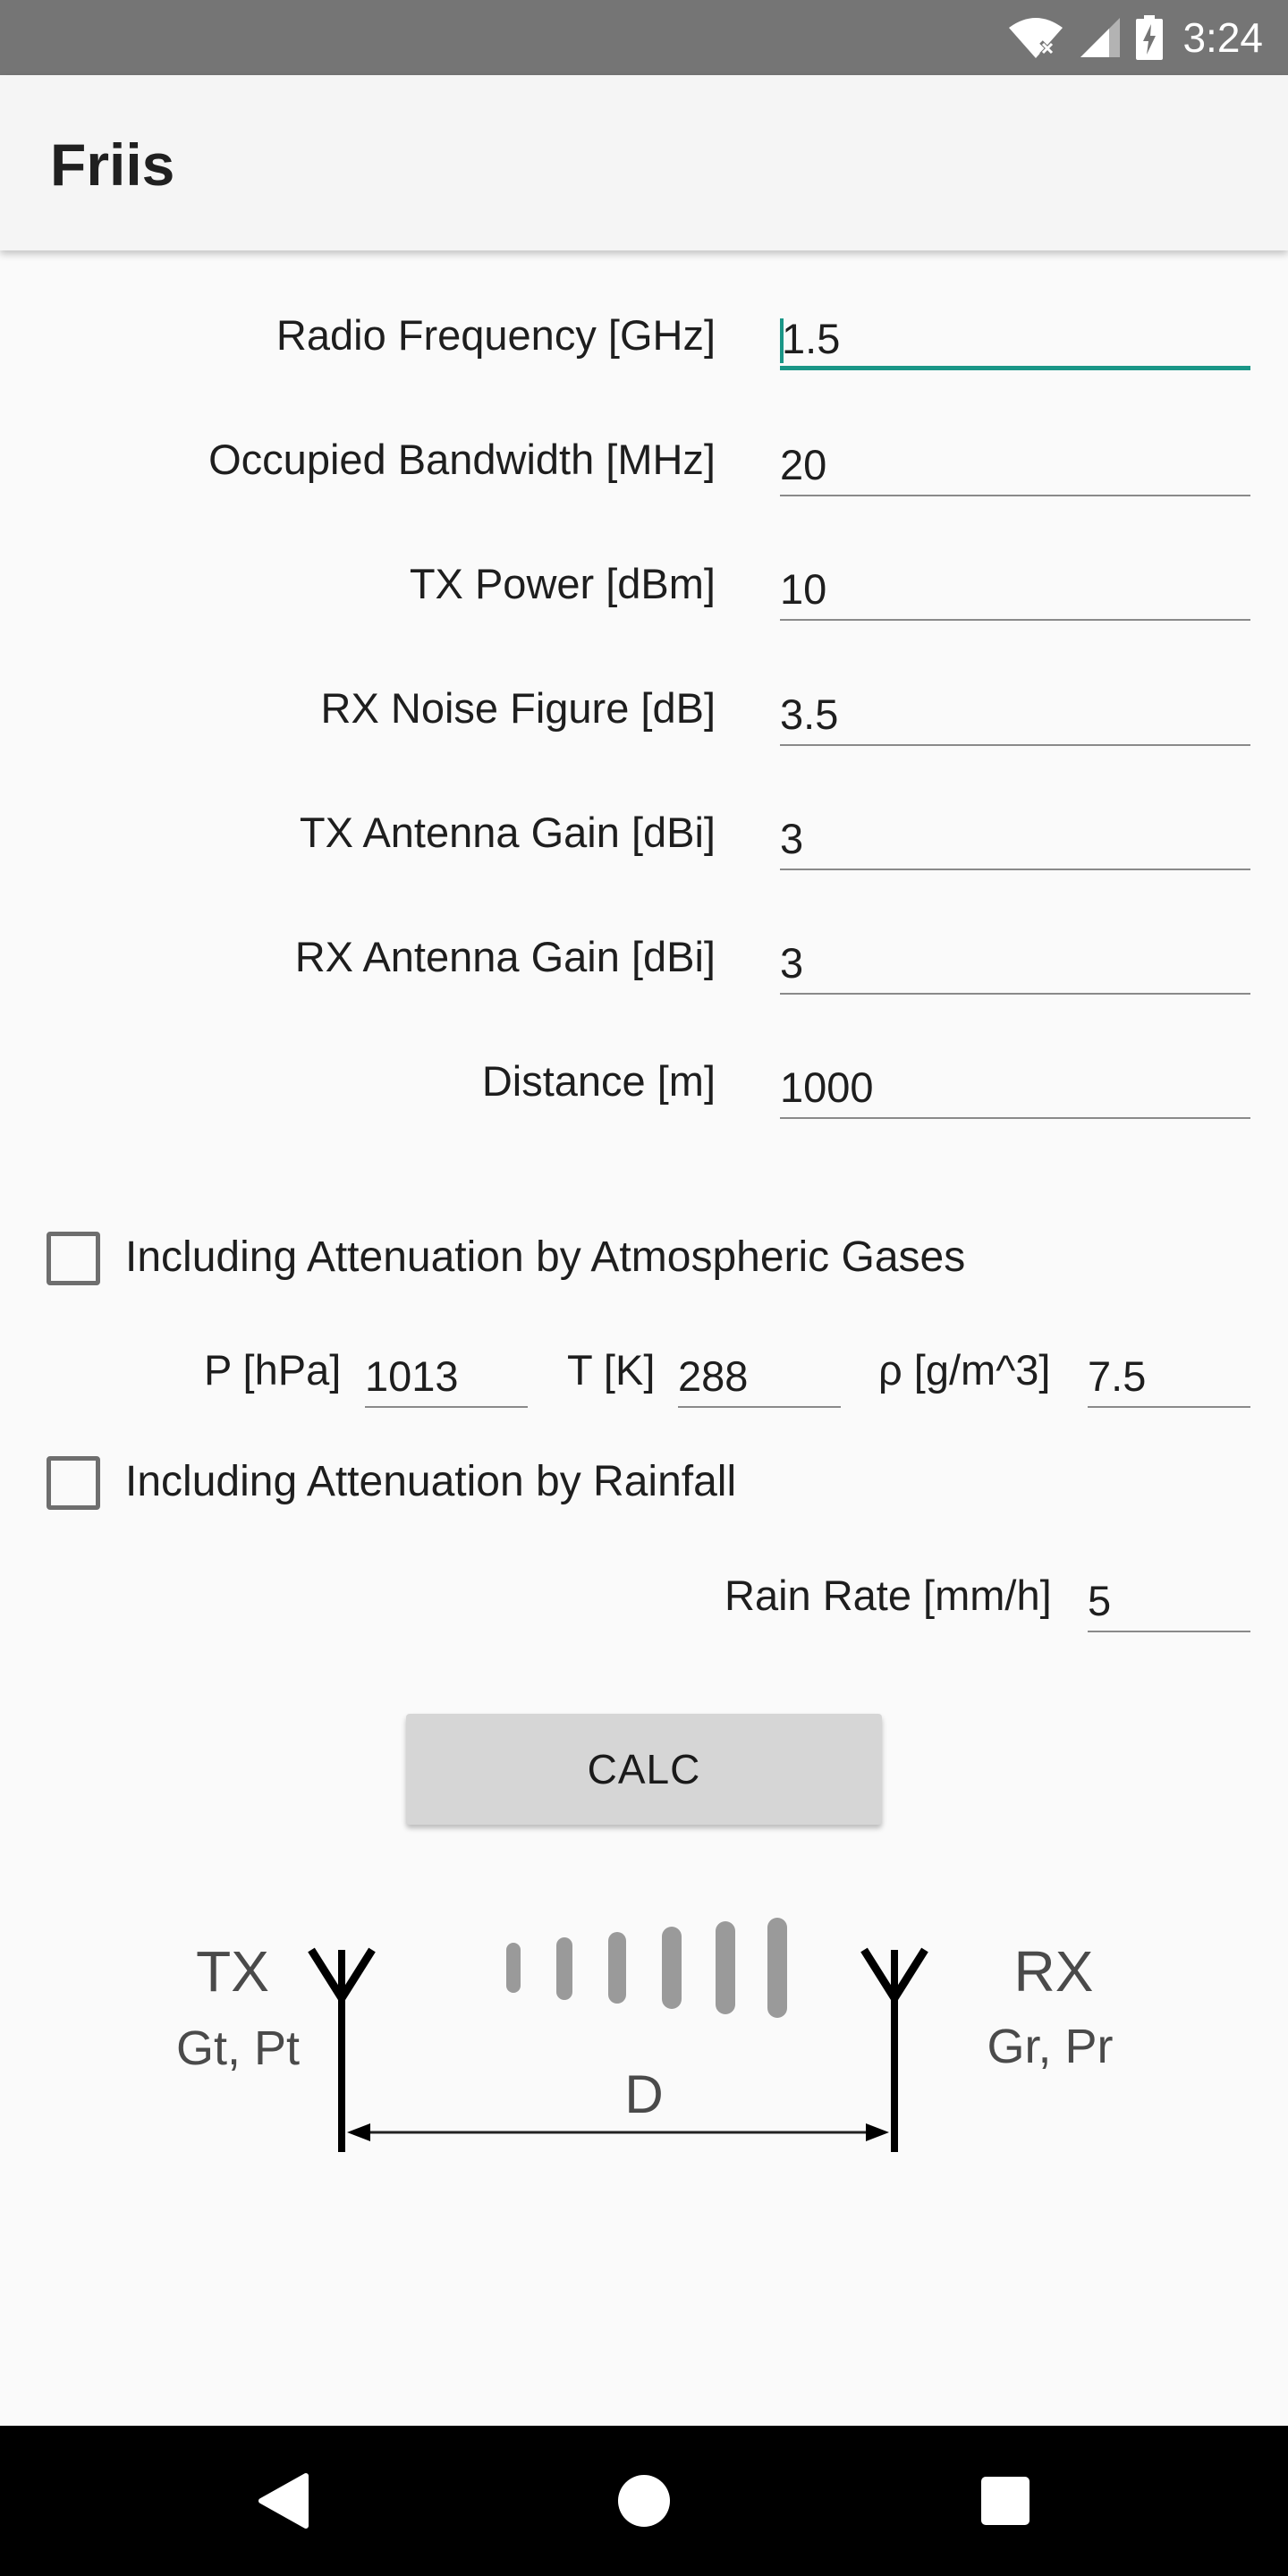 This screenshot has height=2576, width=1288. What do you see at coordinates (1015, 1088) in the screenshot?
I see `distance-input: 1000` at bounding box center [1015, 1088].